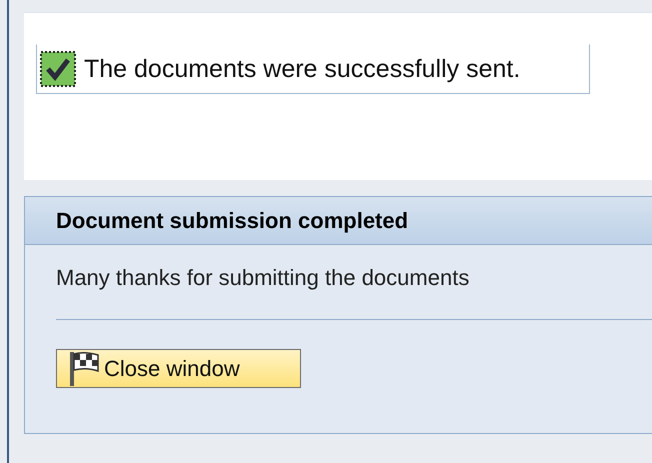 The width and height of the screenshot is (652, 463). Describe the element at coordinates (232, 221) in the screenshot. I see `panel-title: Document submission completed` at that location.